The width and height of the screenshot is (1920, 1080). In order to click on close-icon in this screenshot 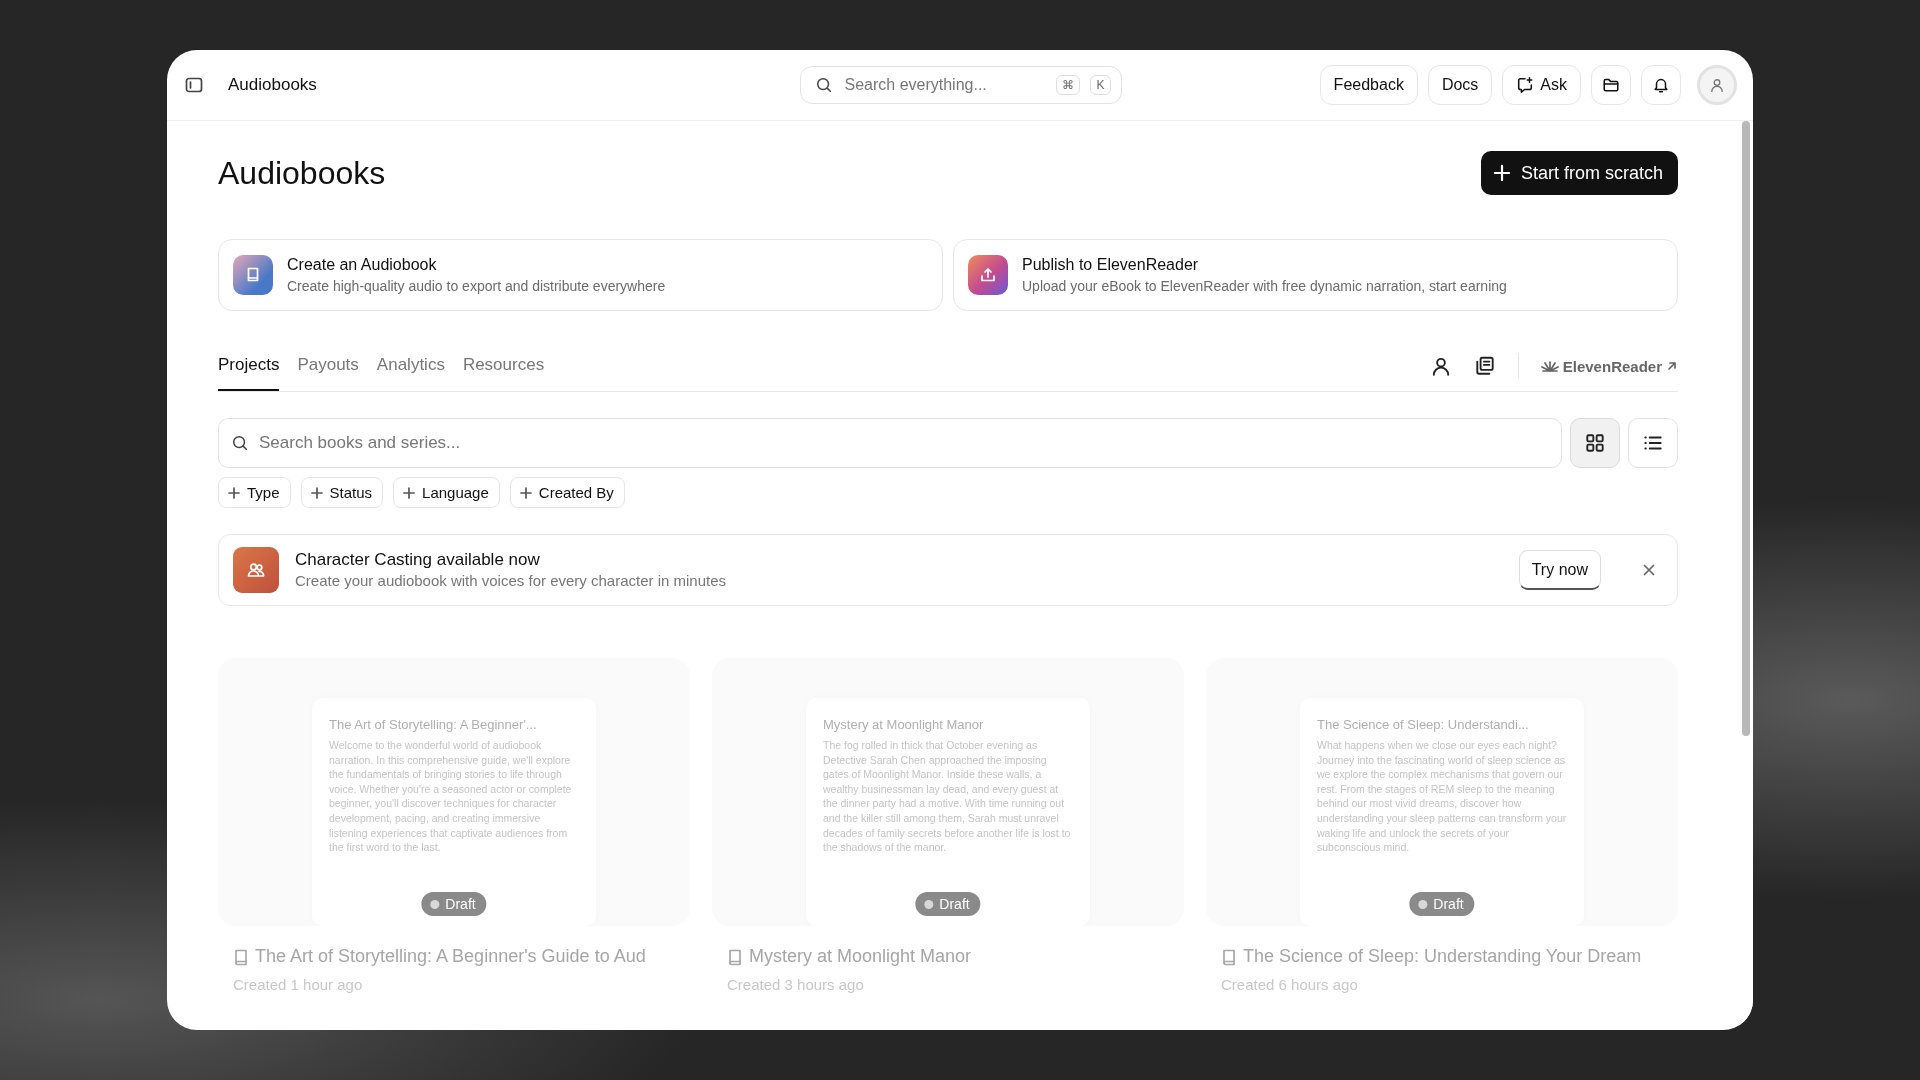, I will do `click(1649, 570)`.